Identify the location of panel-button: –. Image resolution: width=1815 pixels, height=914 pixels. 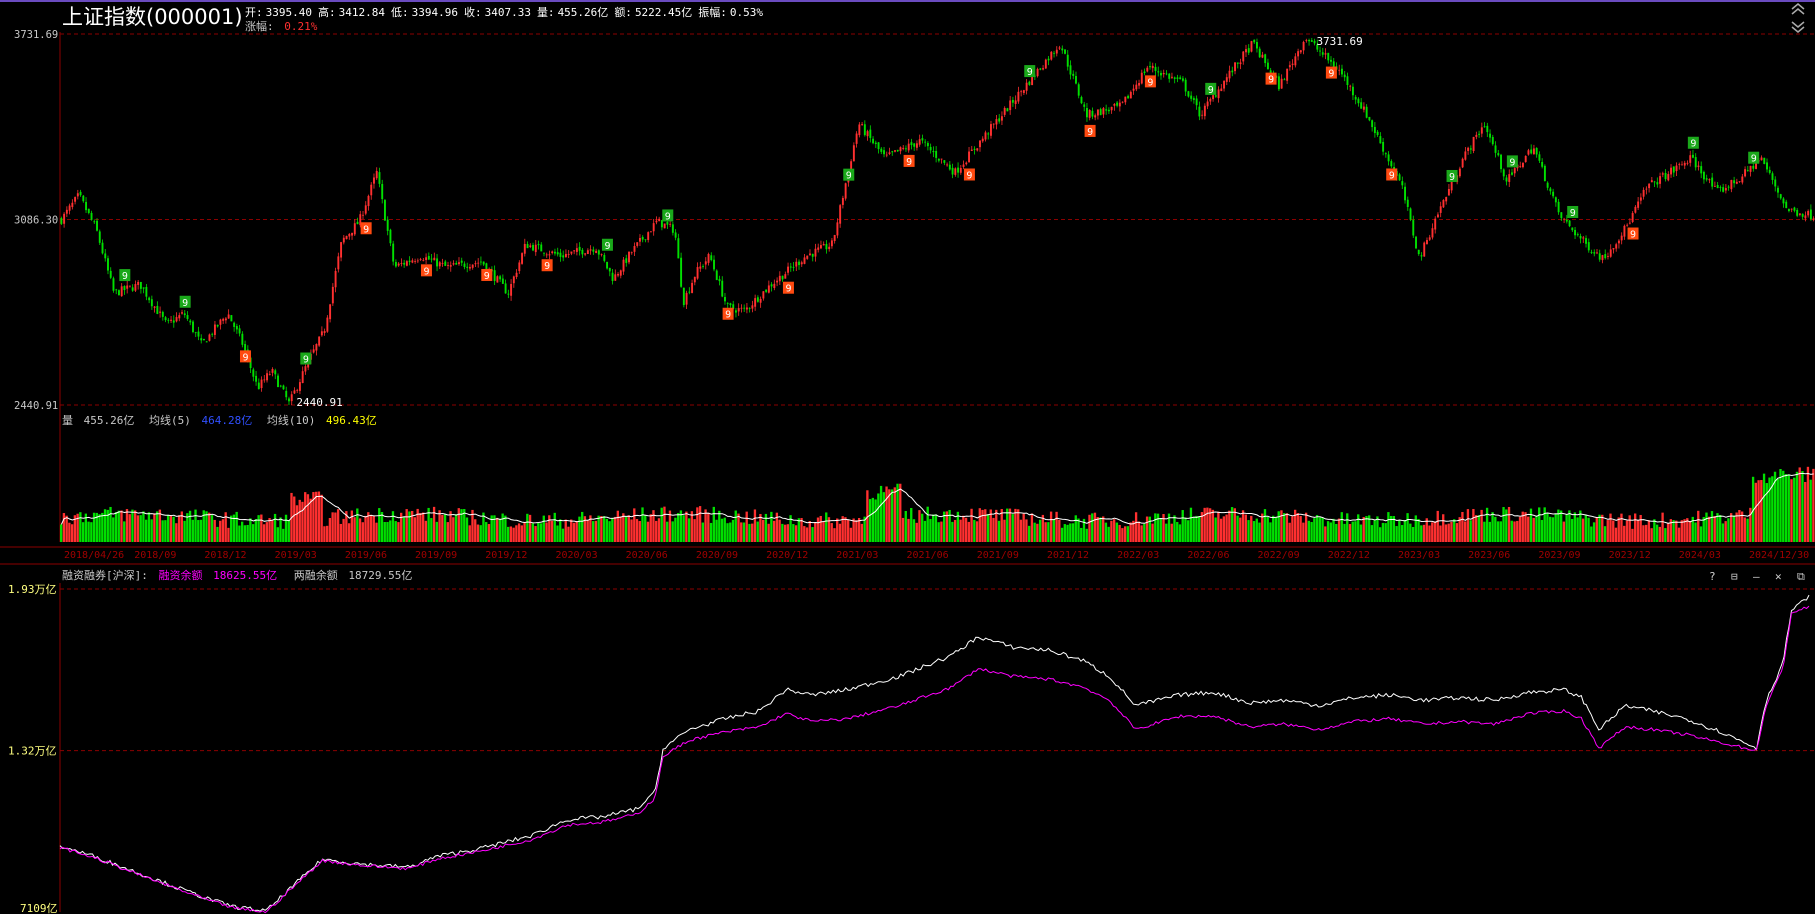
(1756, 576).